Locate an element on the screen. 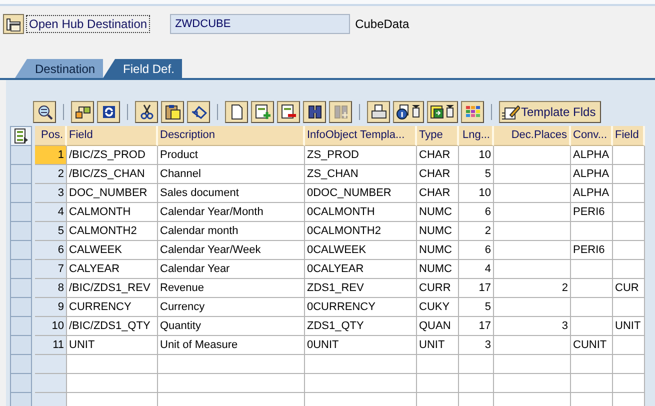 This screenshot has width=655, height=406. grid-button is located at coordinates (472, 111).